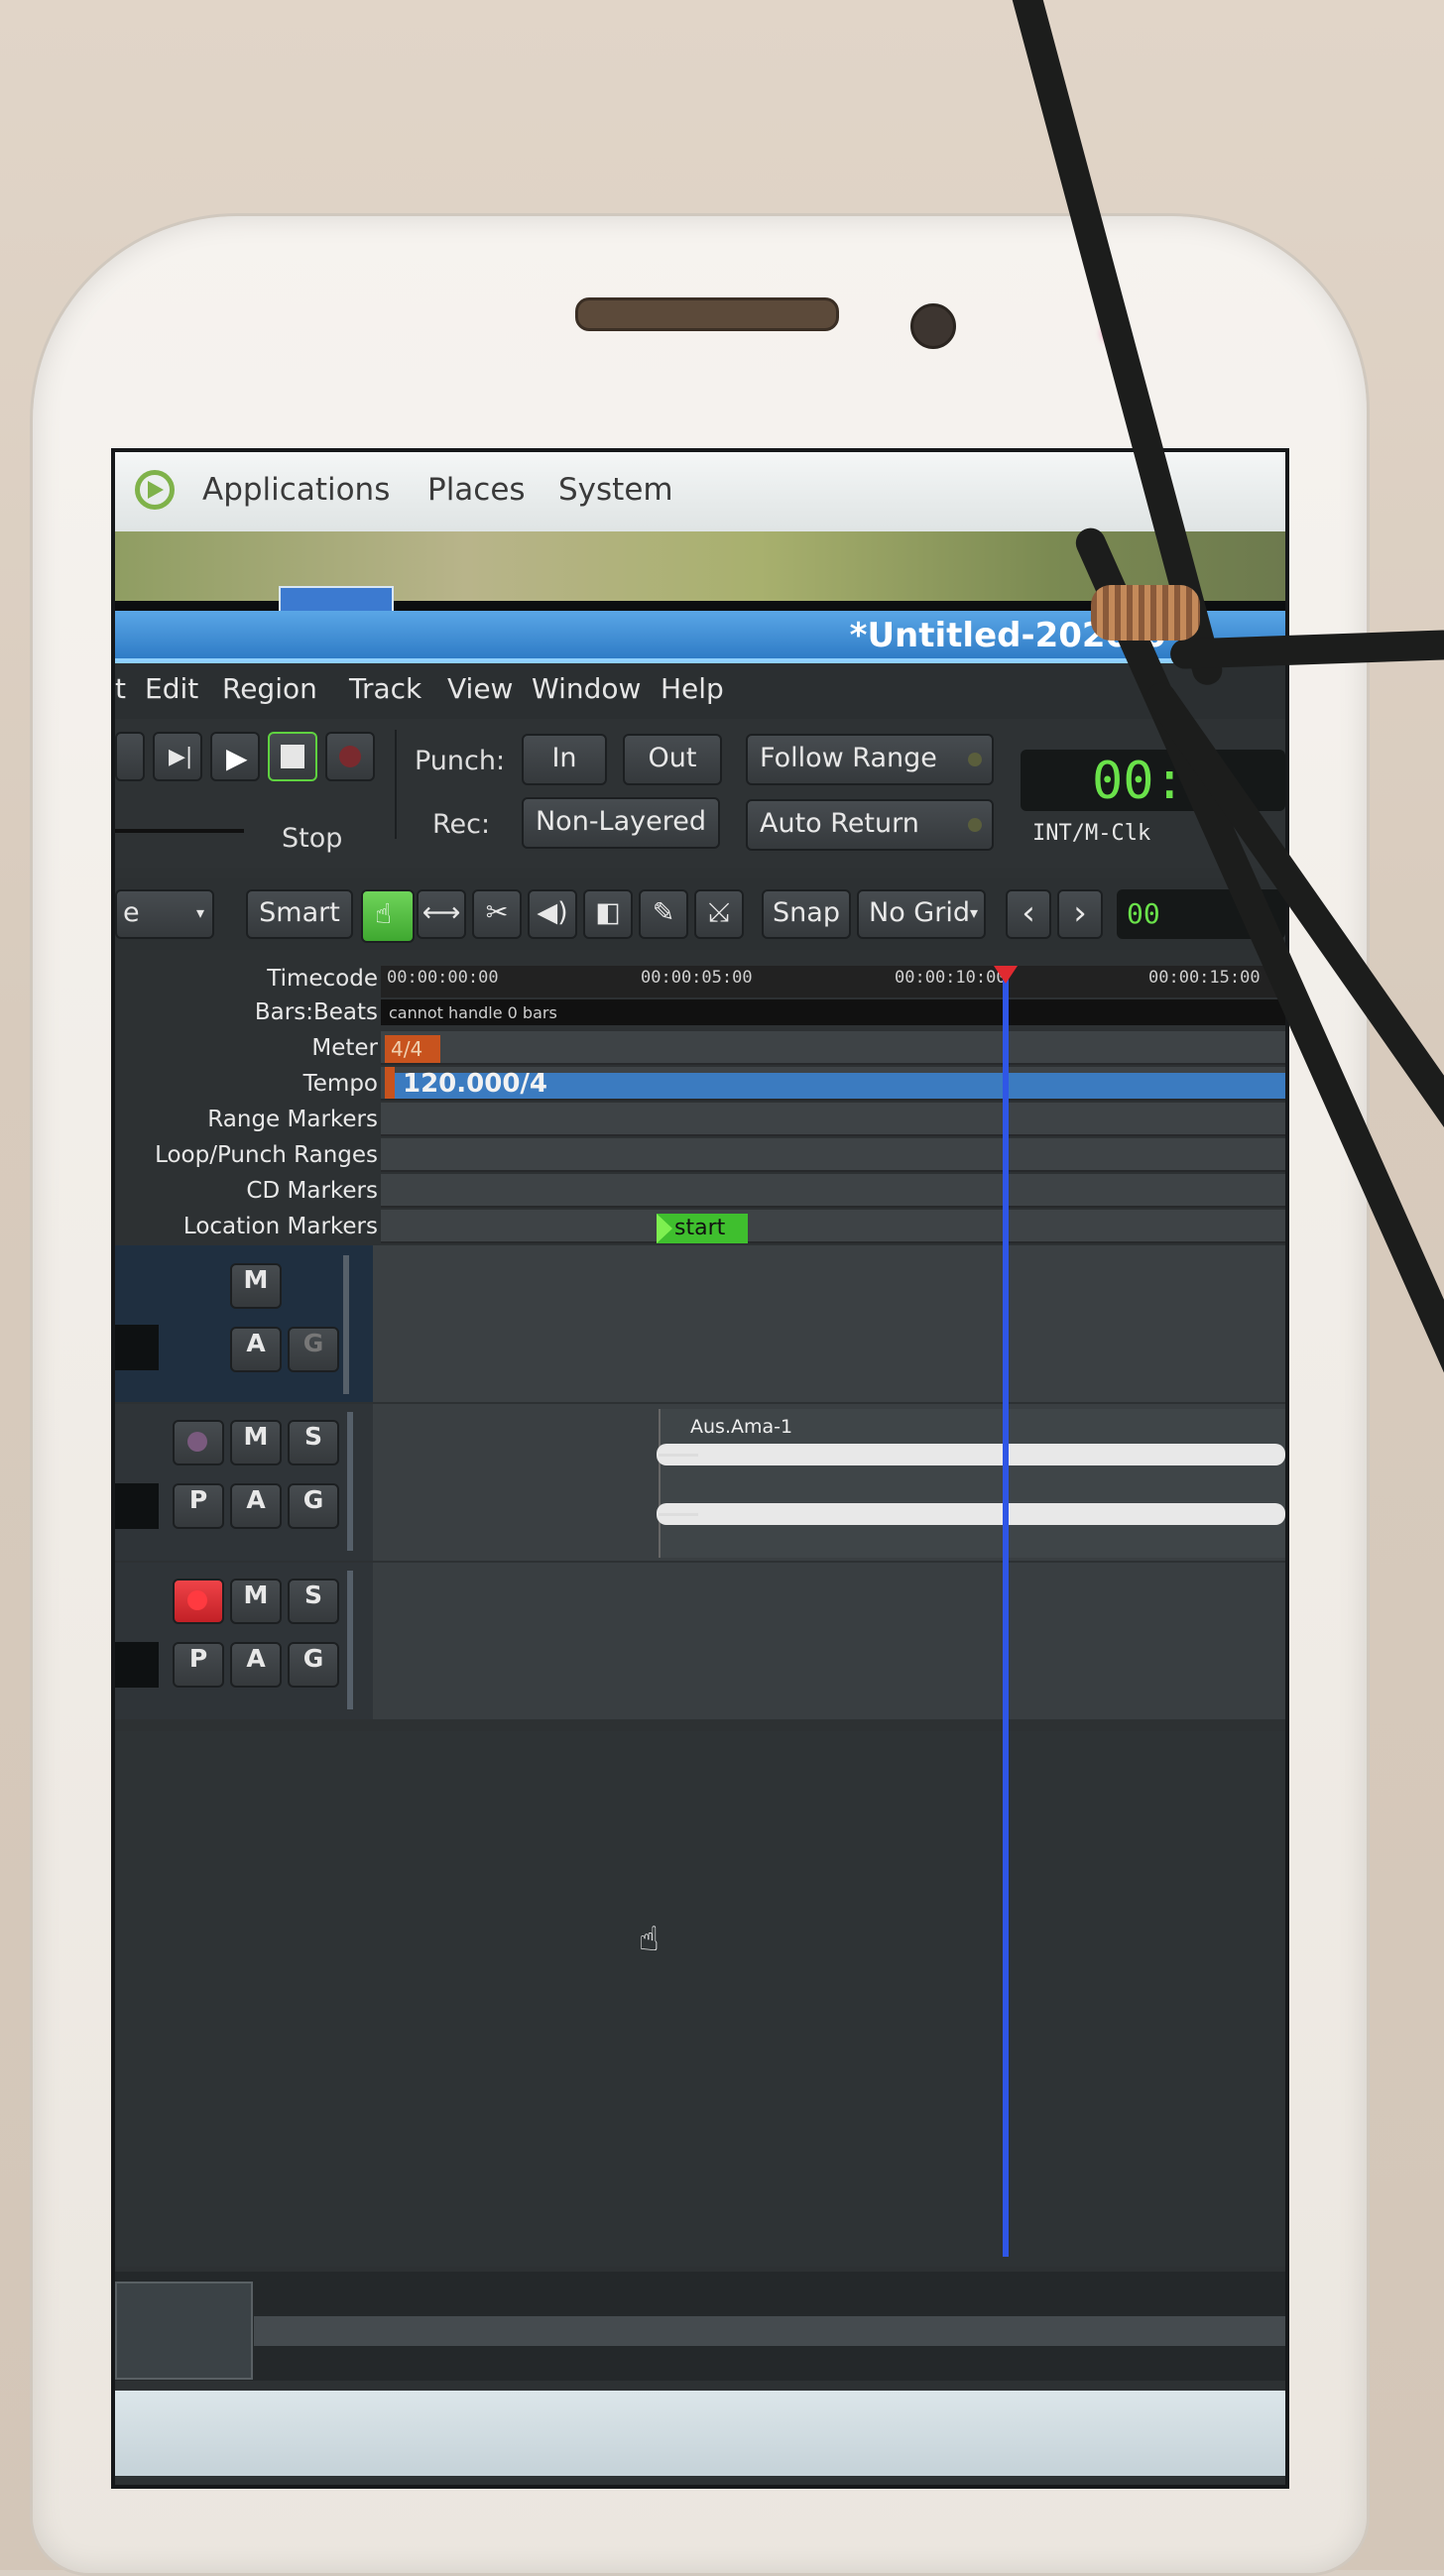  Describe the element at coordinates (475, 1084) in the screenshot. I see `tempo-value: 120.000/4` at that location.